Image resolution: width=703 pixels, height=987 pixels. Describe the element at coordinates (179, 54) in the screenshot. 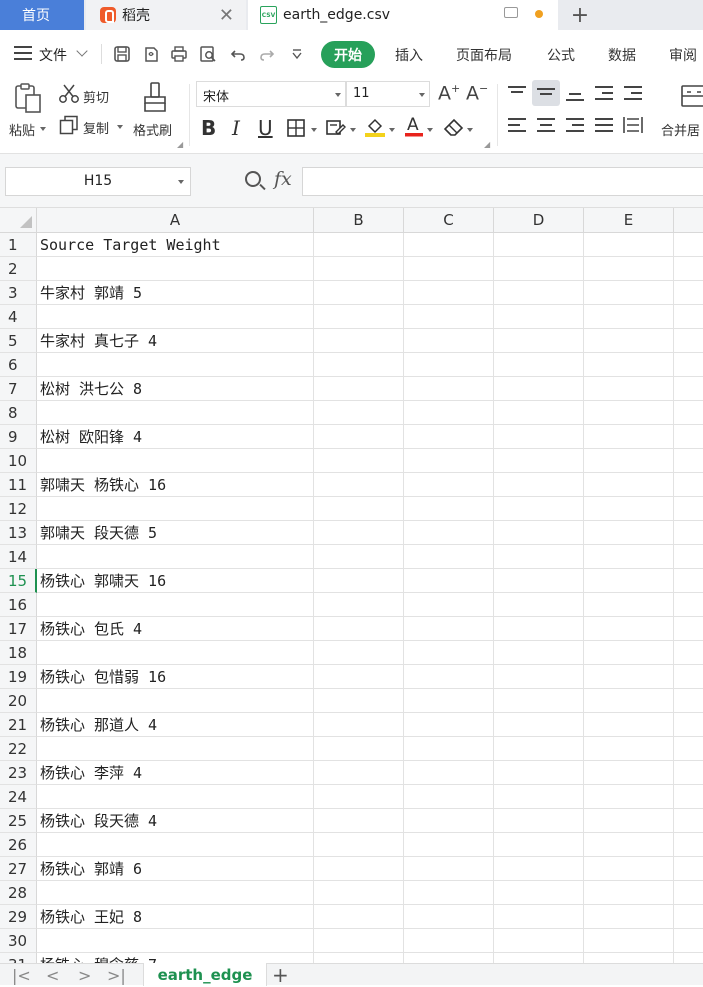

I see `print-icon` at that location.